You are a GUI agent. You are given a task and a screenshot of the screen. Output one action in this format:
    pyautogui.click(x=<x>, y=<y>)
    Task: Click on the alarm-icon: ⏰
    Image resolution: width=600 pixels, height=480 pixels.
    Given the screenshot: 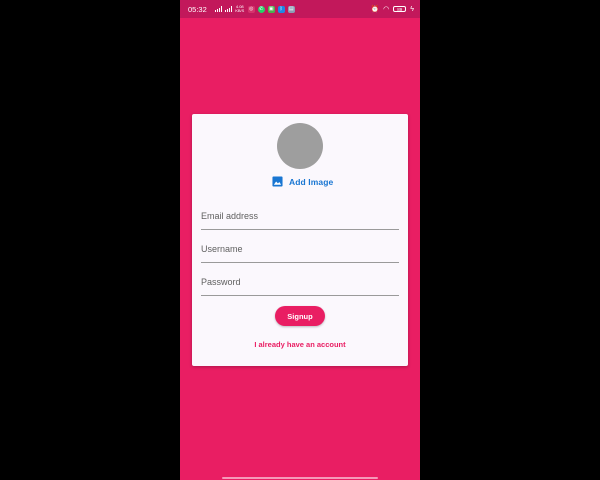 What is the action you would take?
    pyautogui.click(x=375, y=9)
    